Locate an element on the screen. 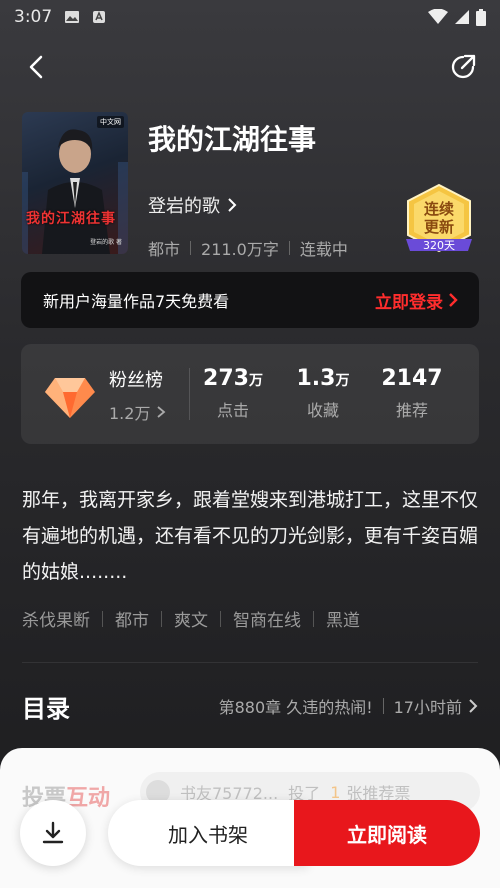 Image resolution: width=500 pixels, height=888 pixels. stat-favorites-label: 收藏 is located at coordinates (322, 410).